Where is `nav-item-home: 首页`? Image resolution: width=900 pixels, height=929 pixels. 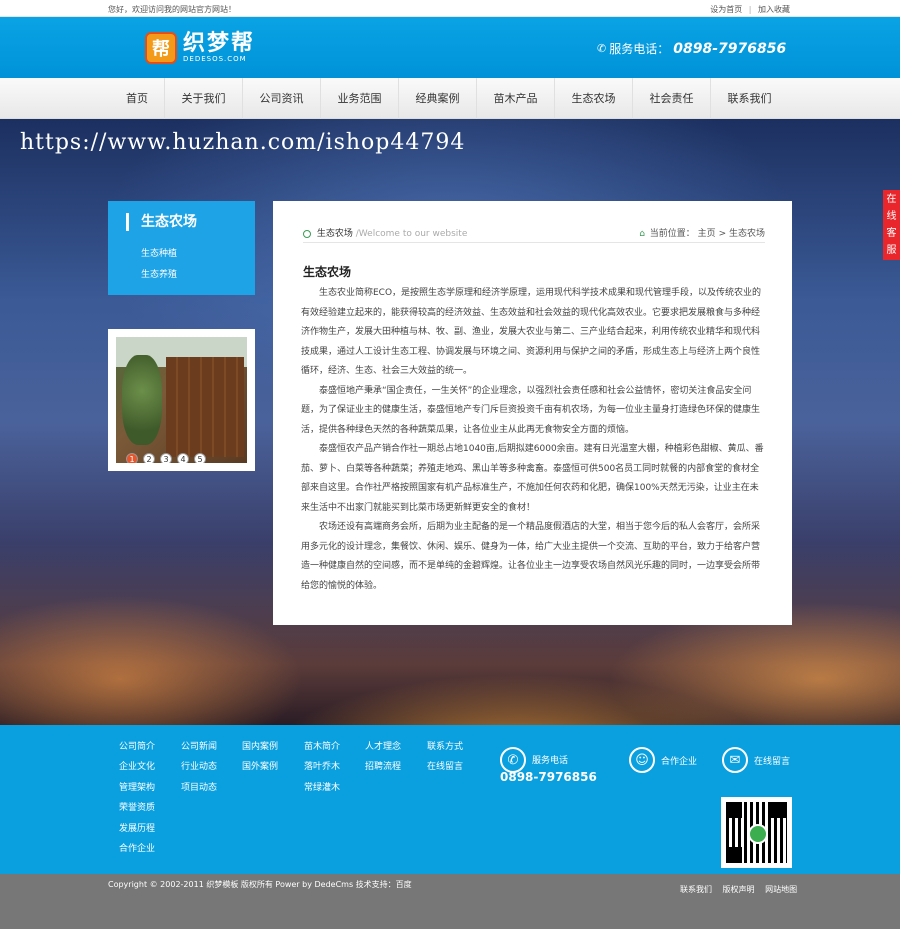 nav-item-home: 首页 is located at coordinates (137, 98).